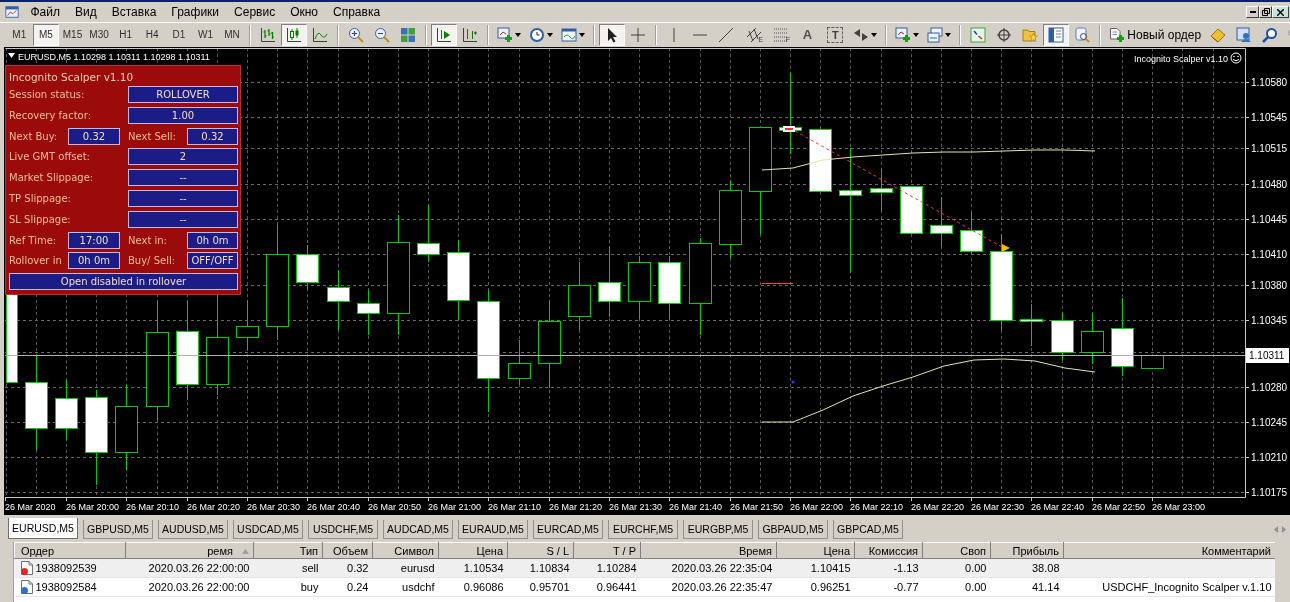 The image size is (1290, 602). What do you see at coordinates (1269, 422) in the screenshot?
I see `price-label: 1.10245` at bounding box center [1269, 422].